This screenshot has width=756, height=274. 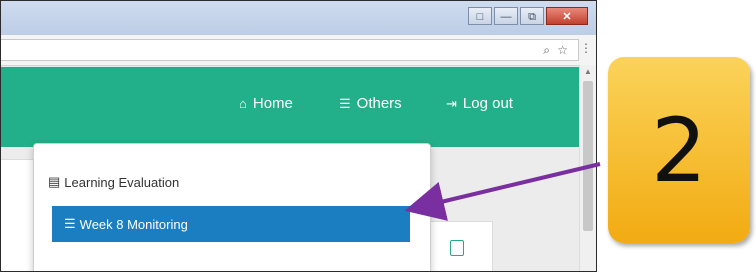 I want to click on star-icon: ☆, so click(x=562, y=50).